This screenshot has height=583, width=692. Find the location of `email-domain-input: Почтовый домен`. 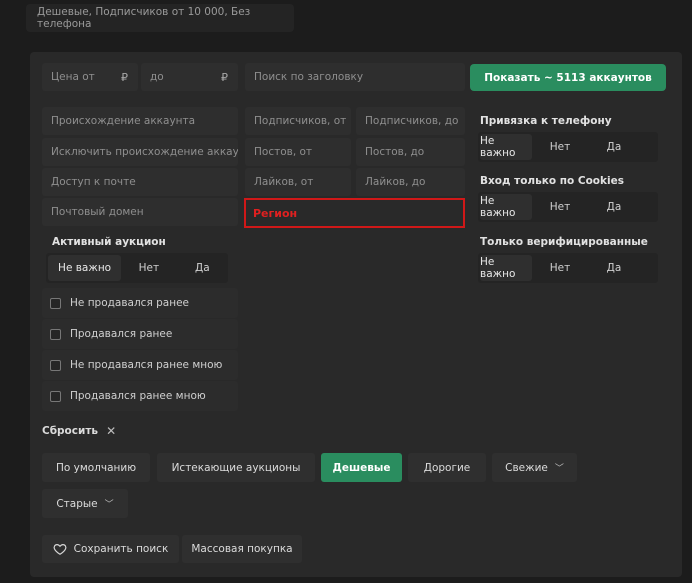

email-domain-input: Почтовый домен is located at coordinates (140, 212).